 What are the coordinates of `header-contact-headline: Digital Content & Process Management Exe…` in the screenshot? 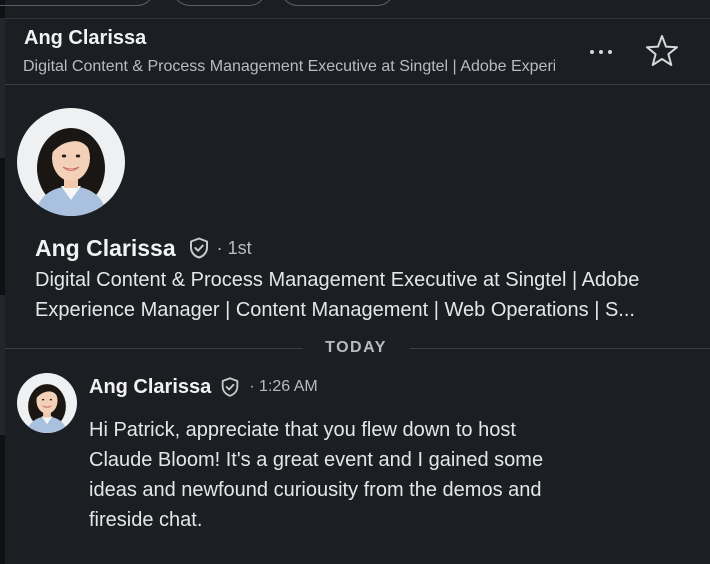 It's located at (289, 66).